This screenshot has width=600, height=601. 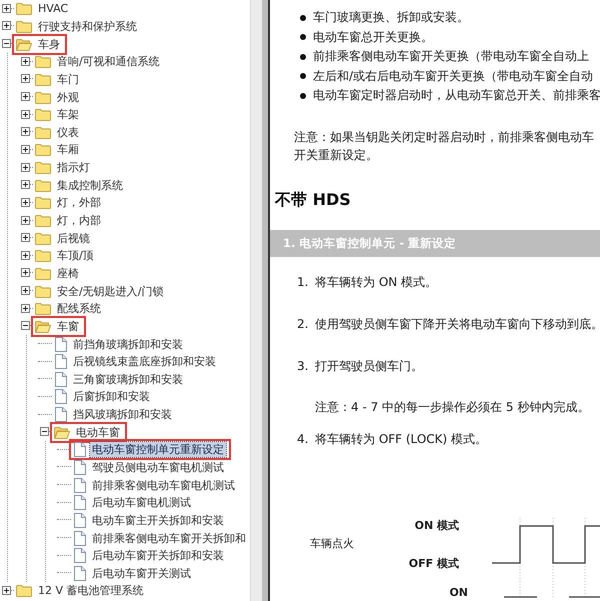 What do you see at coordinates (256, 300) in the screenshot?
I see `scrollbar-track` at bounding box center [256, 300].